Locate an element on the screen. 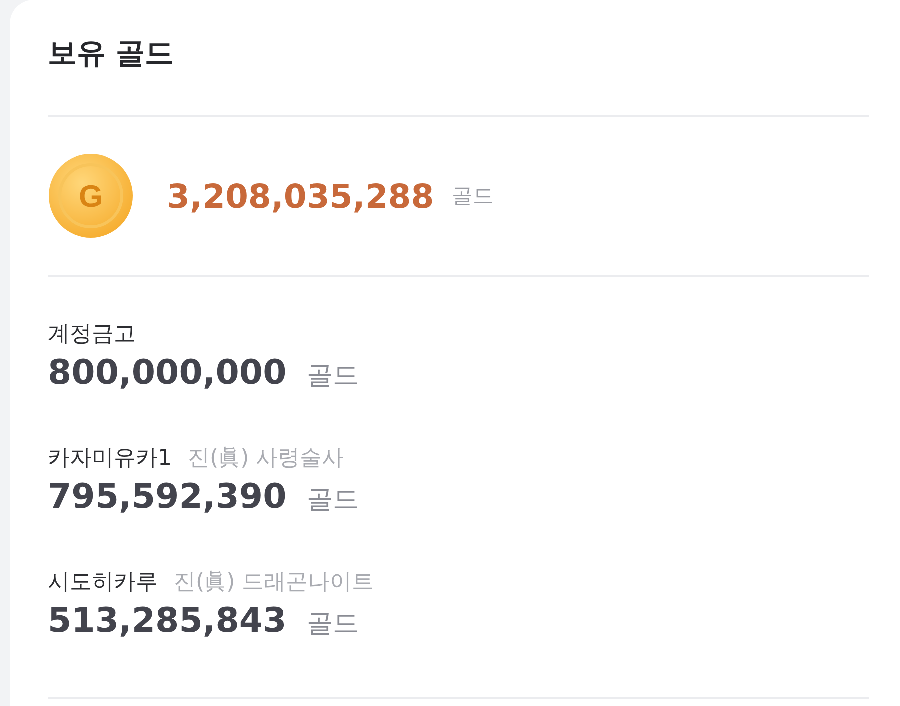  section-title: 보유 골드 is located at coordinates (112, 53).